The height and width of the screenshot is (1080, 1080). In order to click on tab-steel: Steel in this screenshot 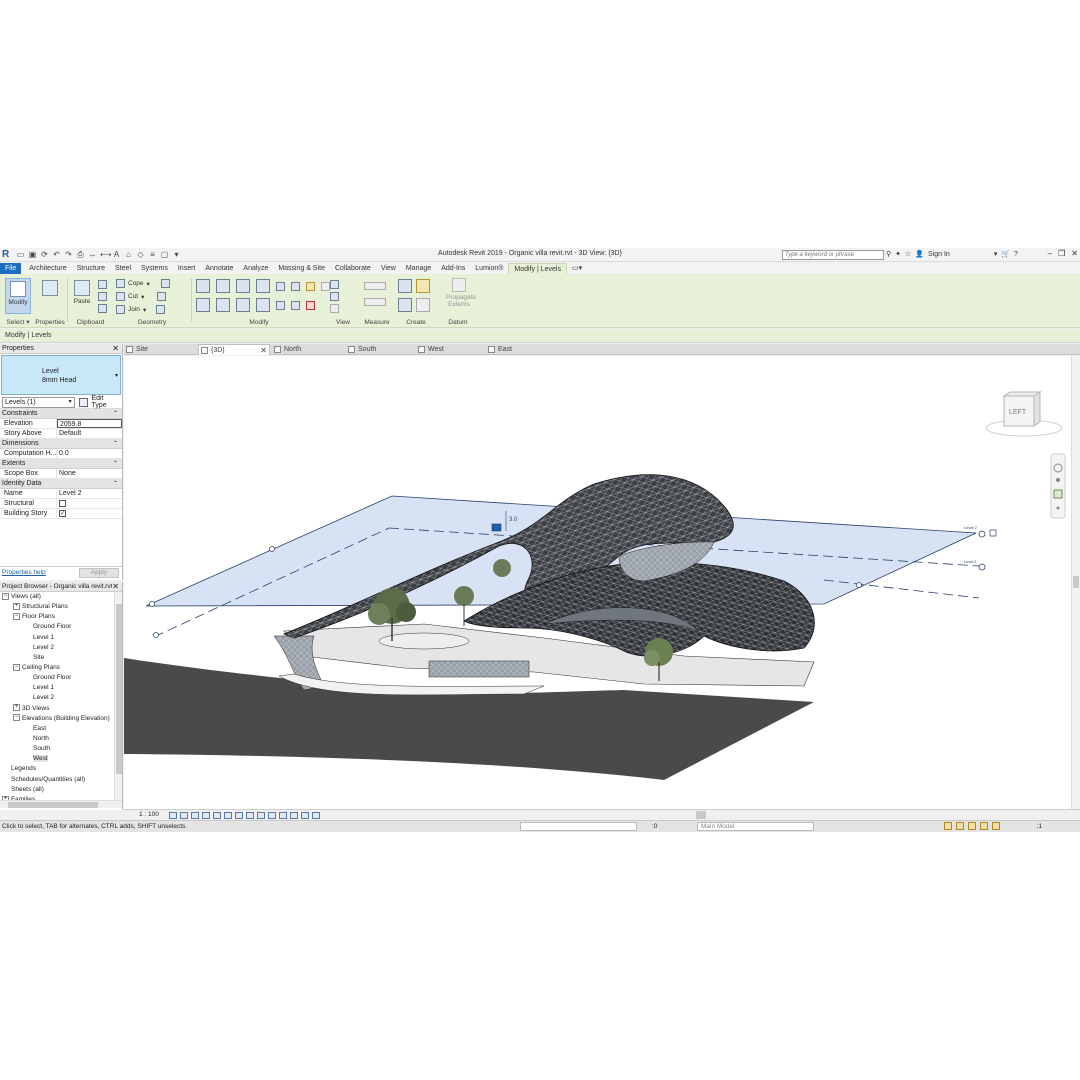, I will do `click(123, 268)`.